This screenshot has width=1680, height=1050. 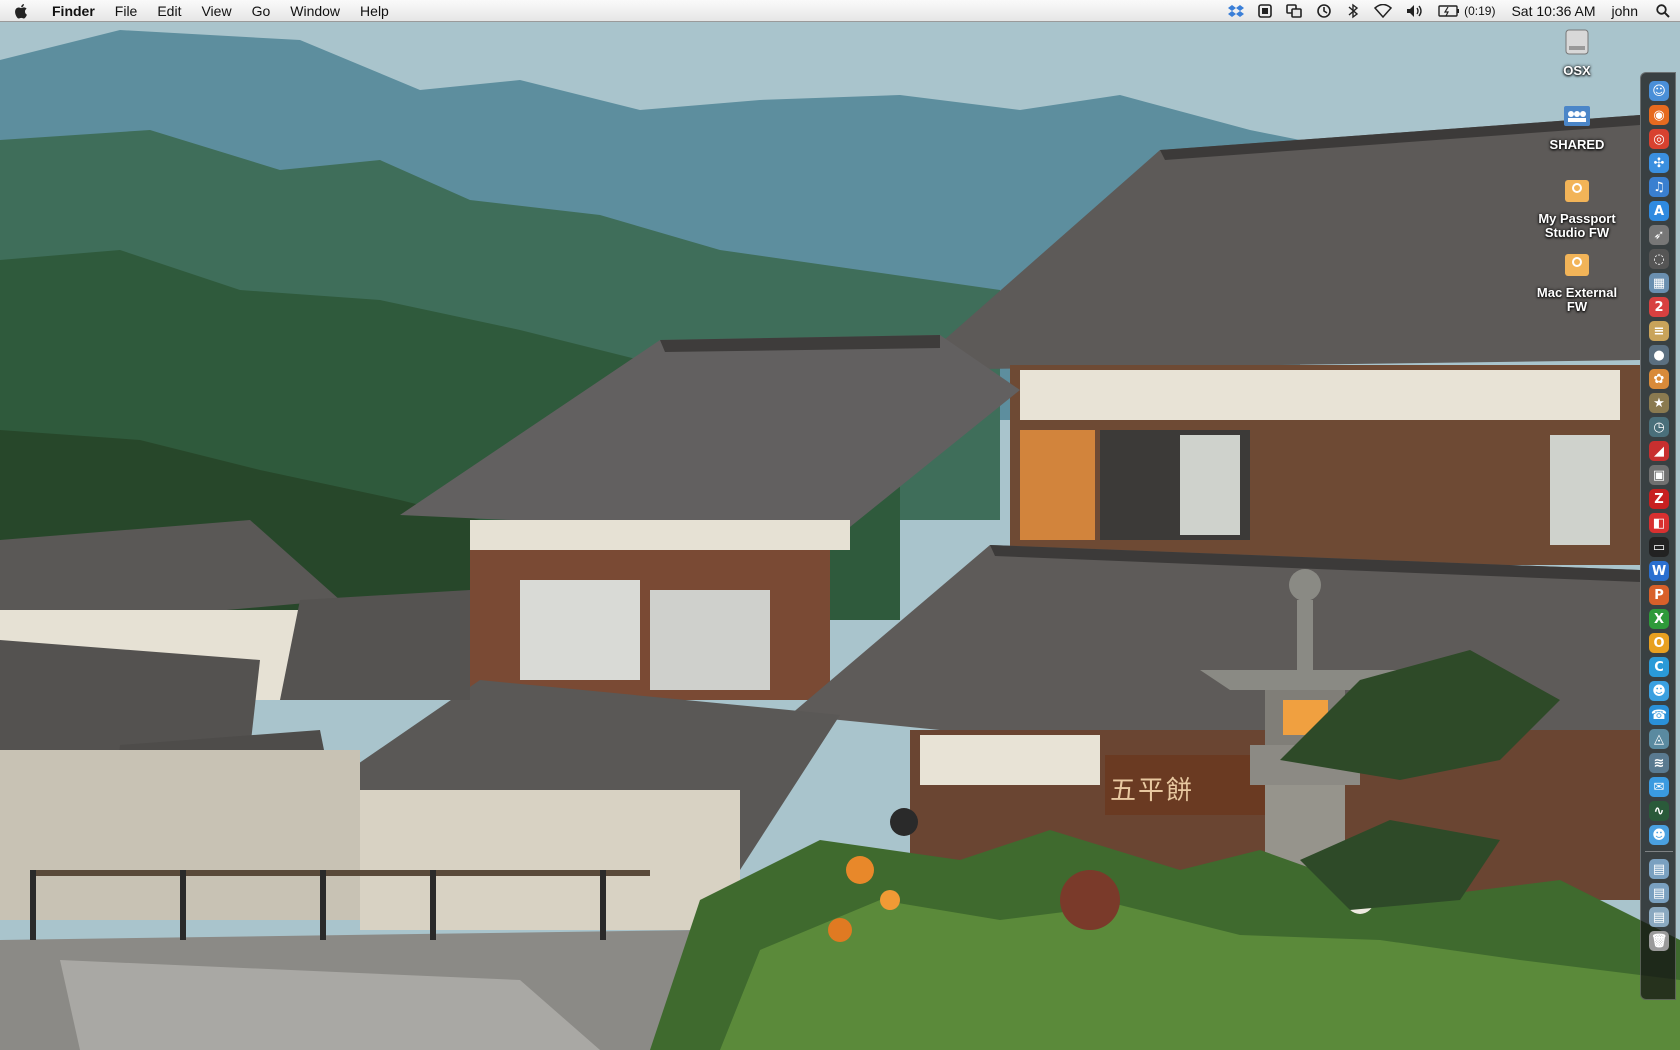 I want to click on menu-window: Window, so click(x=315, y=11).